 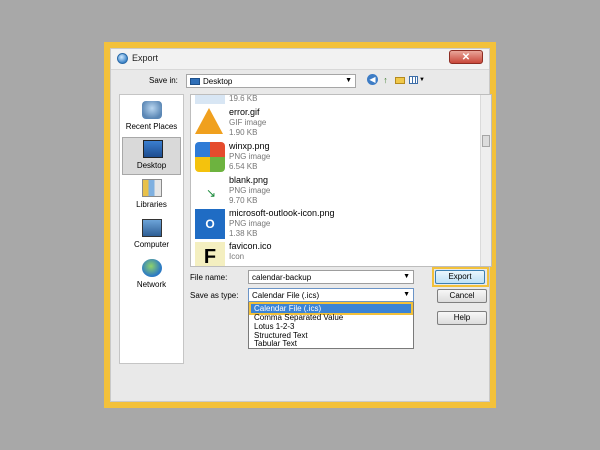 I want to click on file-name: winxp.png, so click(x=249, y=146).